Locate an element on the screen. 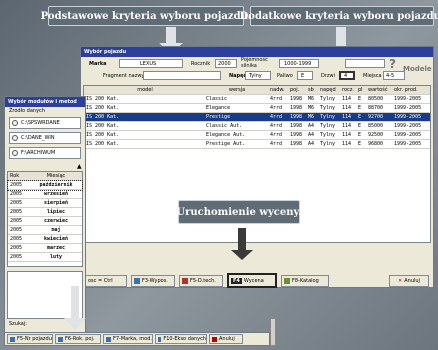 The height and width of the screenshot is (350, 438). column-header: rocz. is located at coordinates (348, 90).